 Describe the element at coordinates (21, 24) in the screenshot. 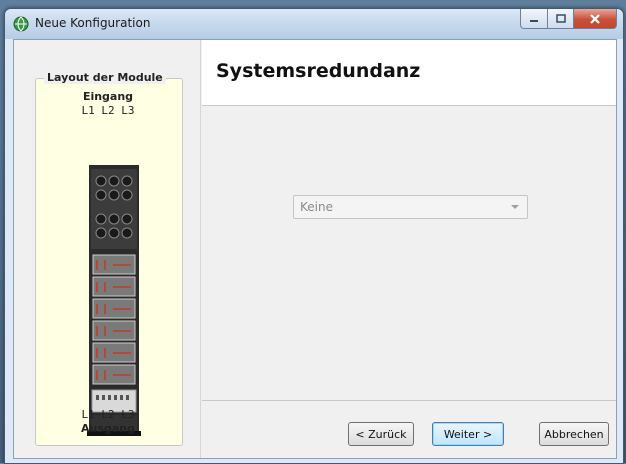

I see `globe-app-icon` at that location.